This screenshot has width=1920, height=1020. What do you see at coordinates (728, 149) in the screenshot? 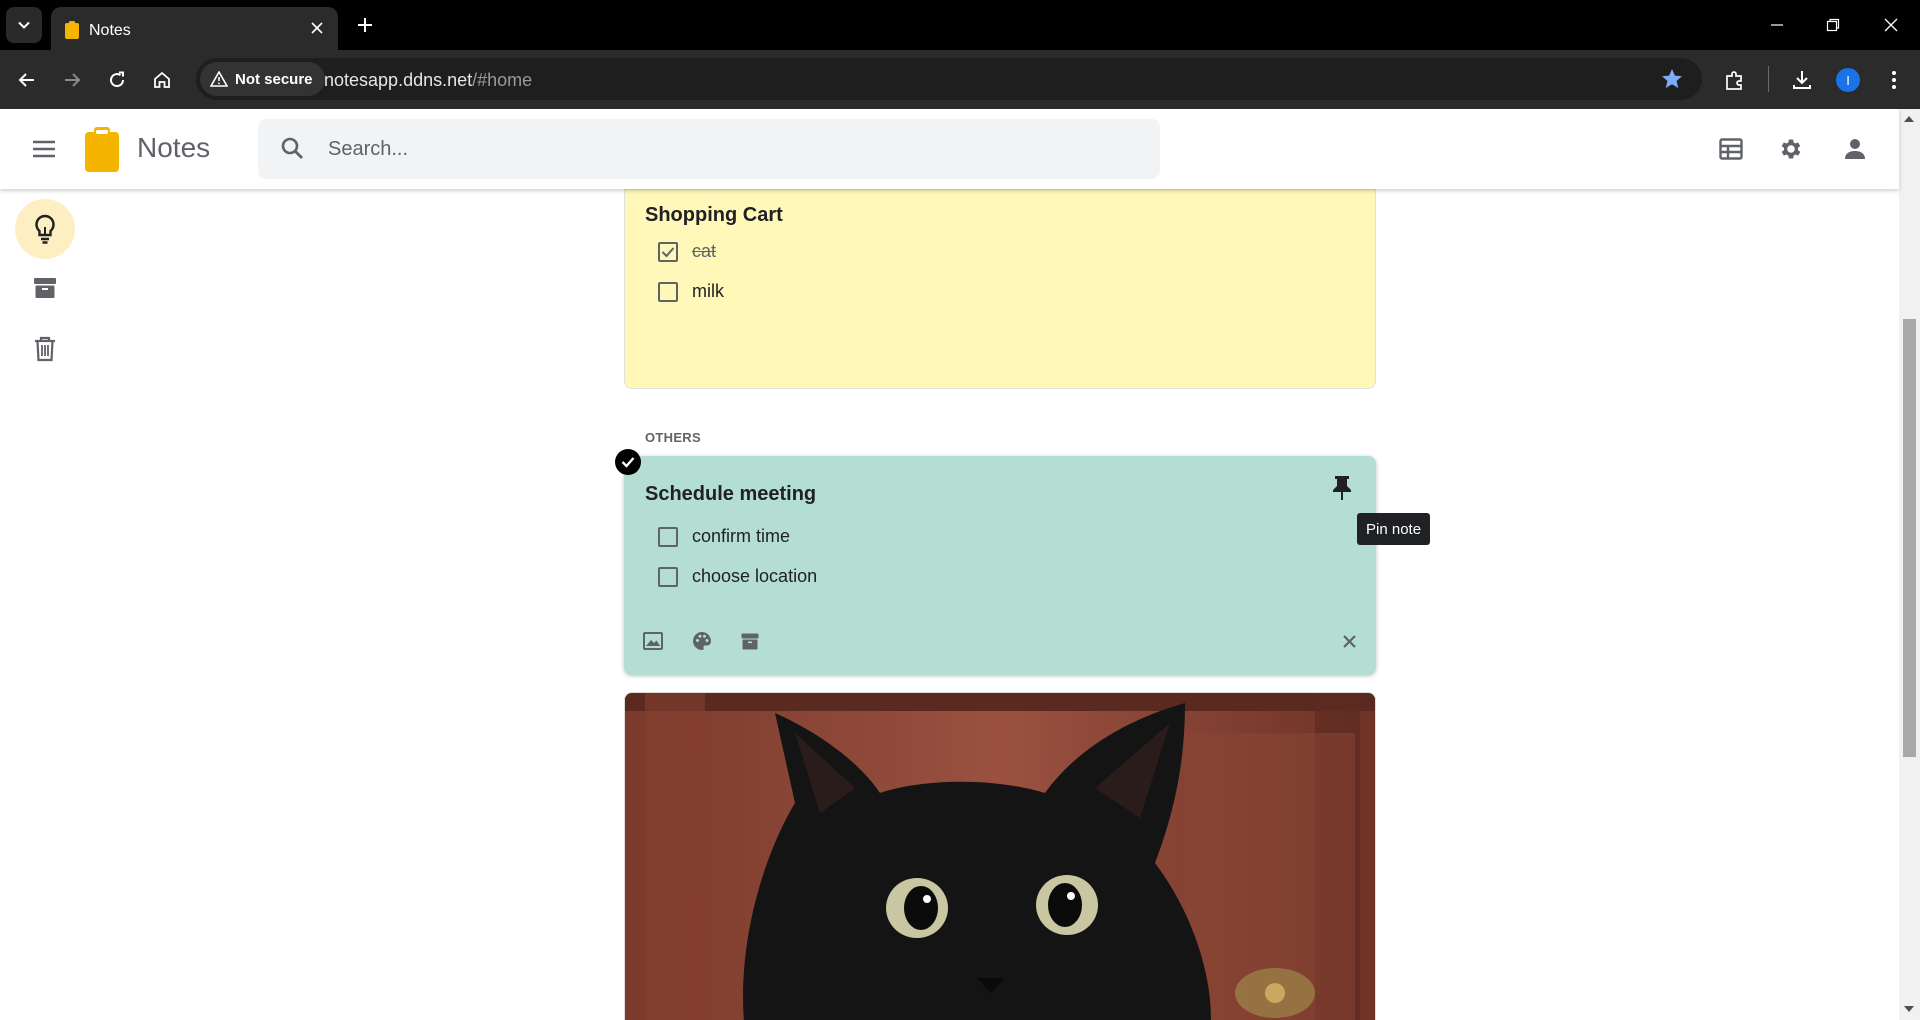
I see `search-input` at bounding box center [728, 149].